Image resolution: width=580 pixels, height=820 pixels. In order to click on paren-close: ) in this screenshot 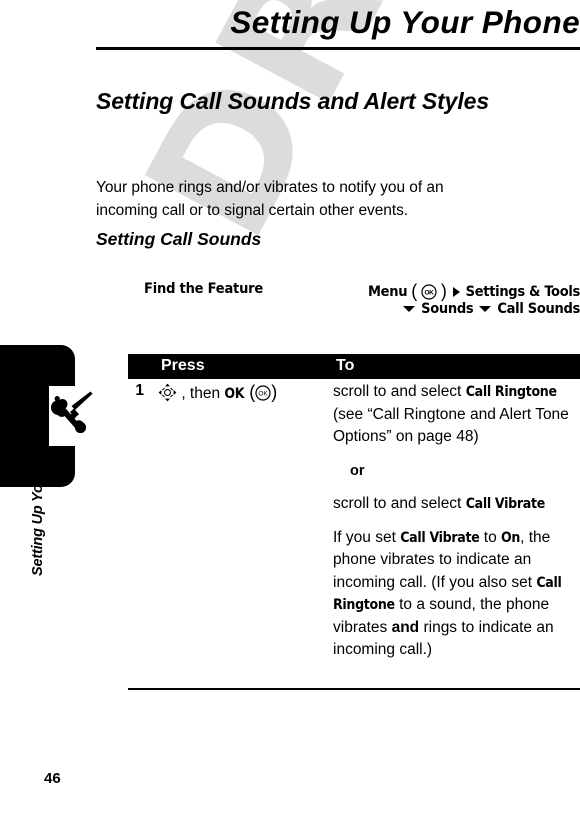, I will do `click(443, 291)`.